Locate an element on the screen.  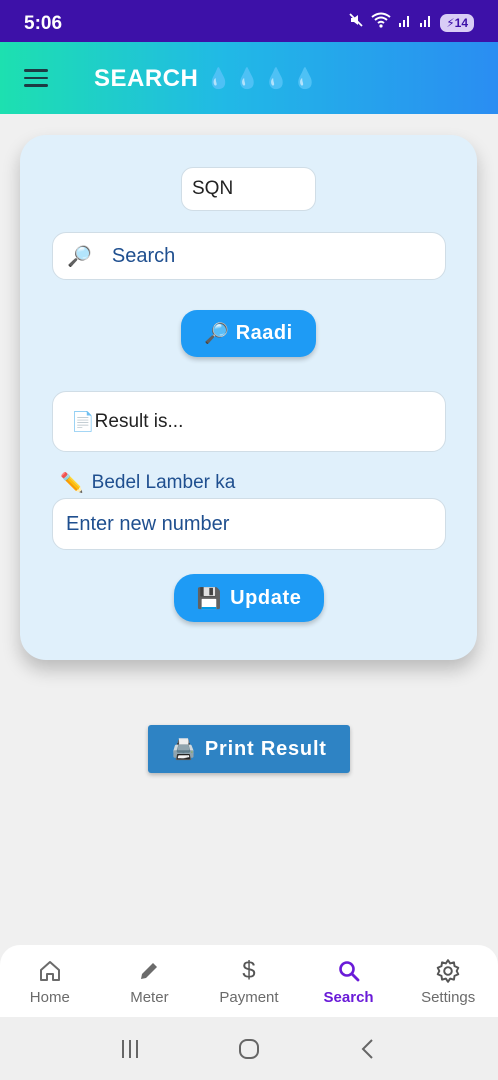
nav-label-meter: Meter is located at coordinates (149, 997).